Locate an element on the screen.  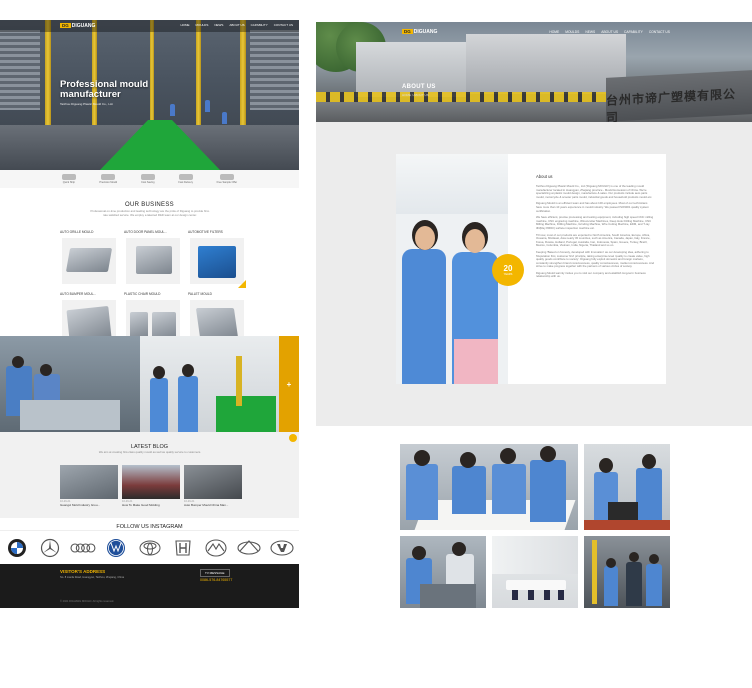
footer-phone: 0086-576-84765577 is located at coordinates (216, 580).